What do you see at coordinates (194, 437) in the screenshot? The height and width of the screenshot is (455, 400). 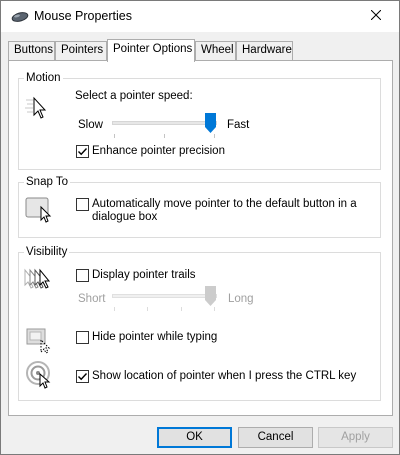 I see `ok-button: OK` at bounding box center [194, 437].